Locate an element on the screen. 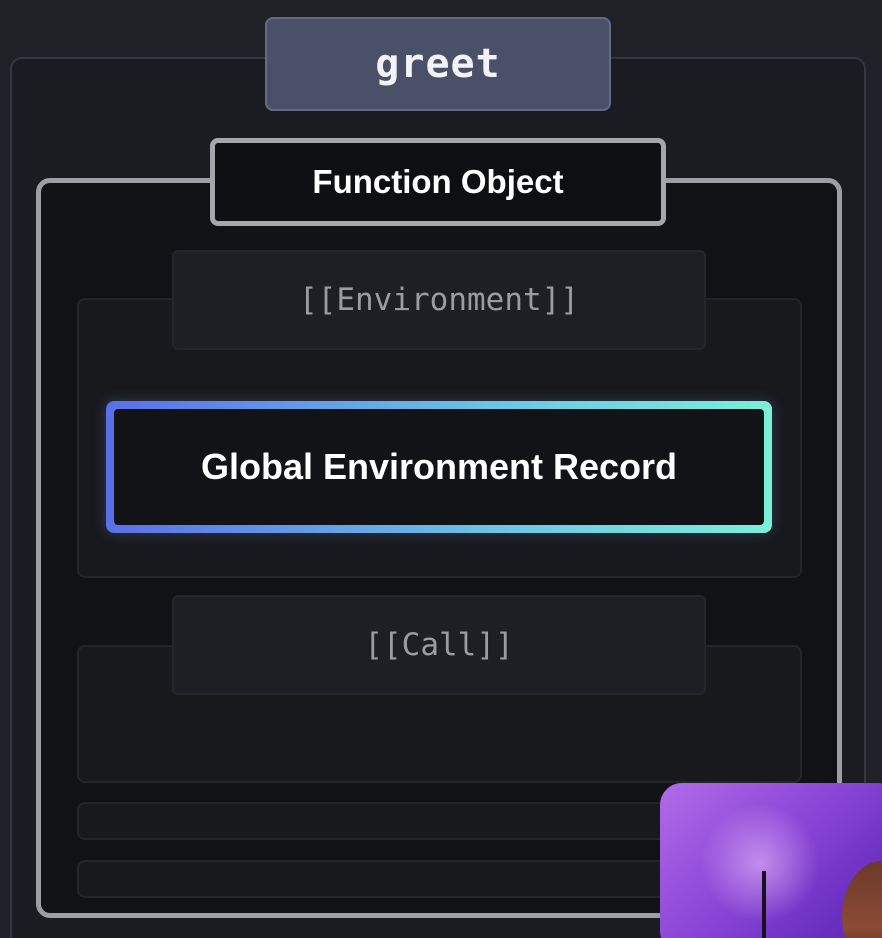  environment-slot-tab: [[Environment]] is located at coordinates (439, 300).